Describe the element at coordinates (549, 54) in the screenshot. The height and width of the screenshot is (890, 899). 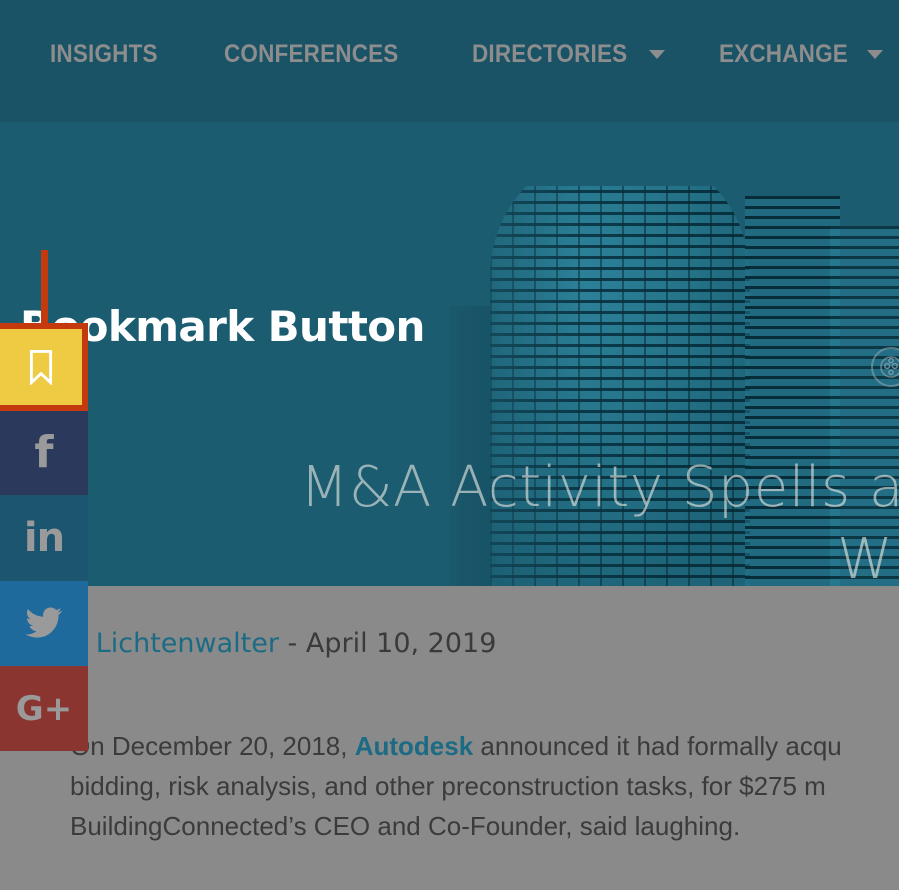
I see `nav-item-label: DIRECTORIES` at that location.